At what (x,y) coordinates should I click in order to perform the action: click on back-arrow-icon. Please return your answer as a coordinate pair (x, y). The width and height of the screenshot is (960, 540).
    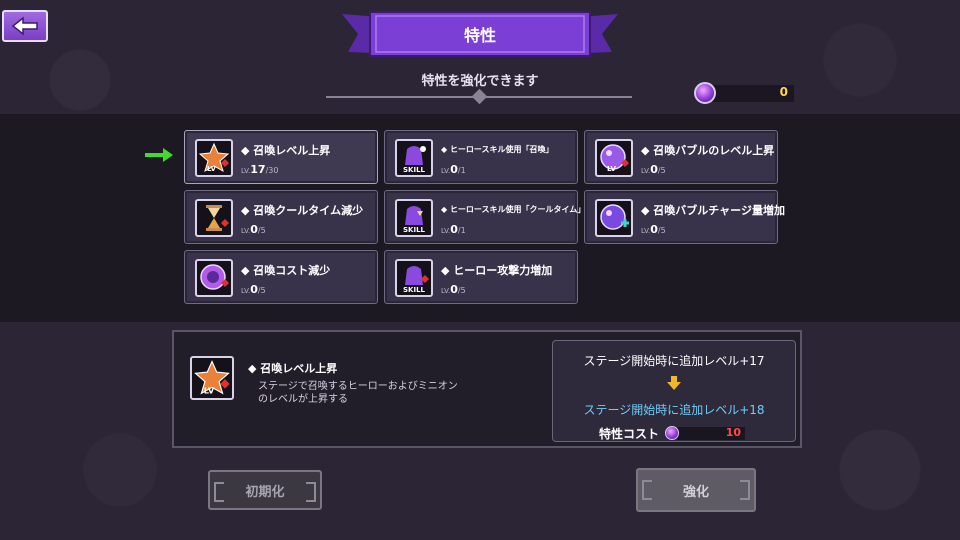
    Looking at the image, I should click on (24, 26).